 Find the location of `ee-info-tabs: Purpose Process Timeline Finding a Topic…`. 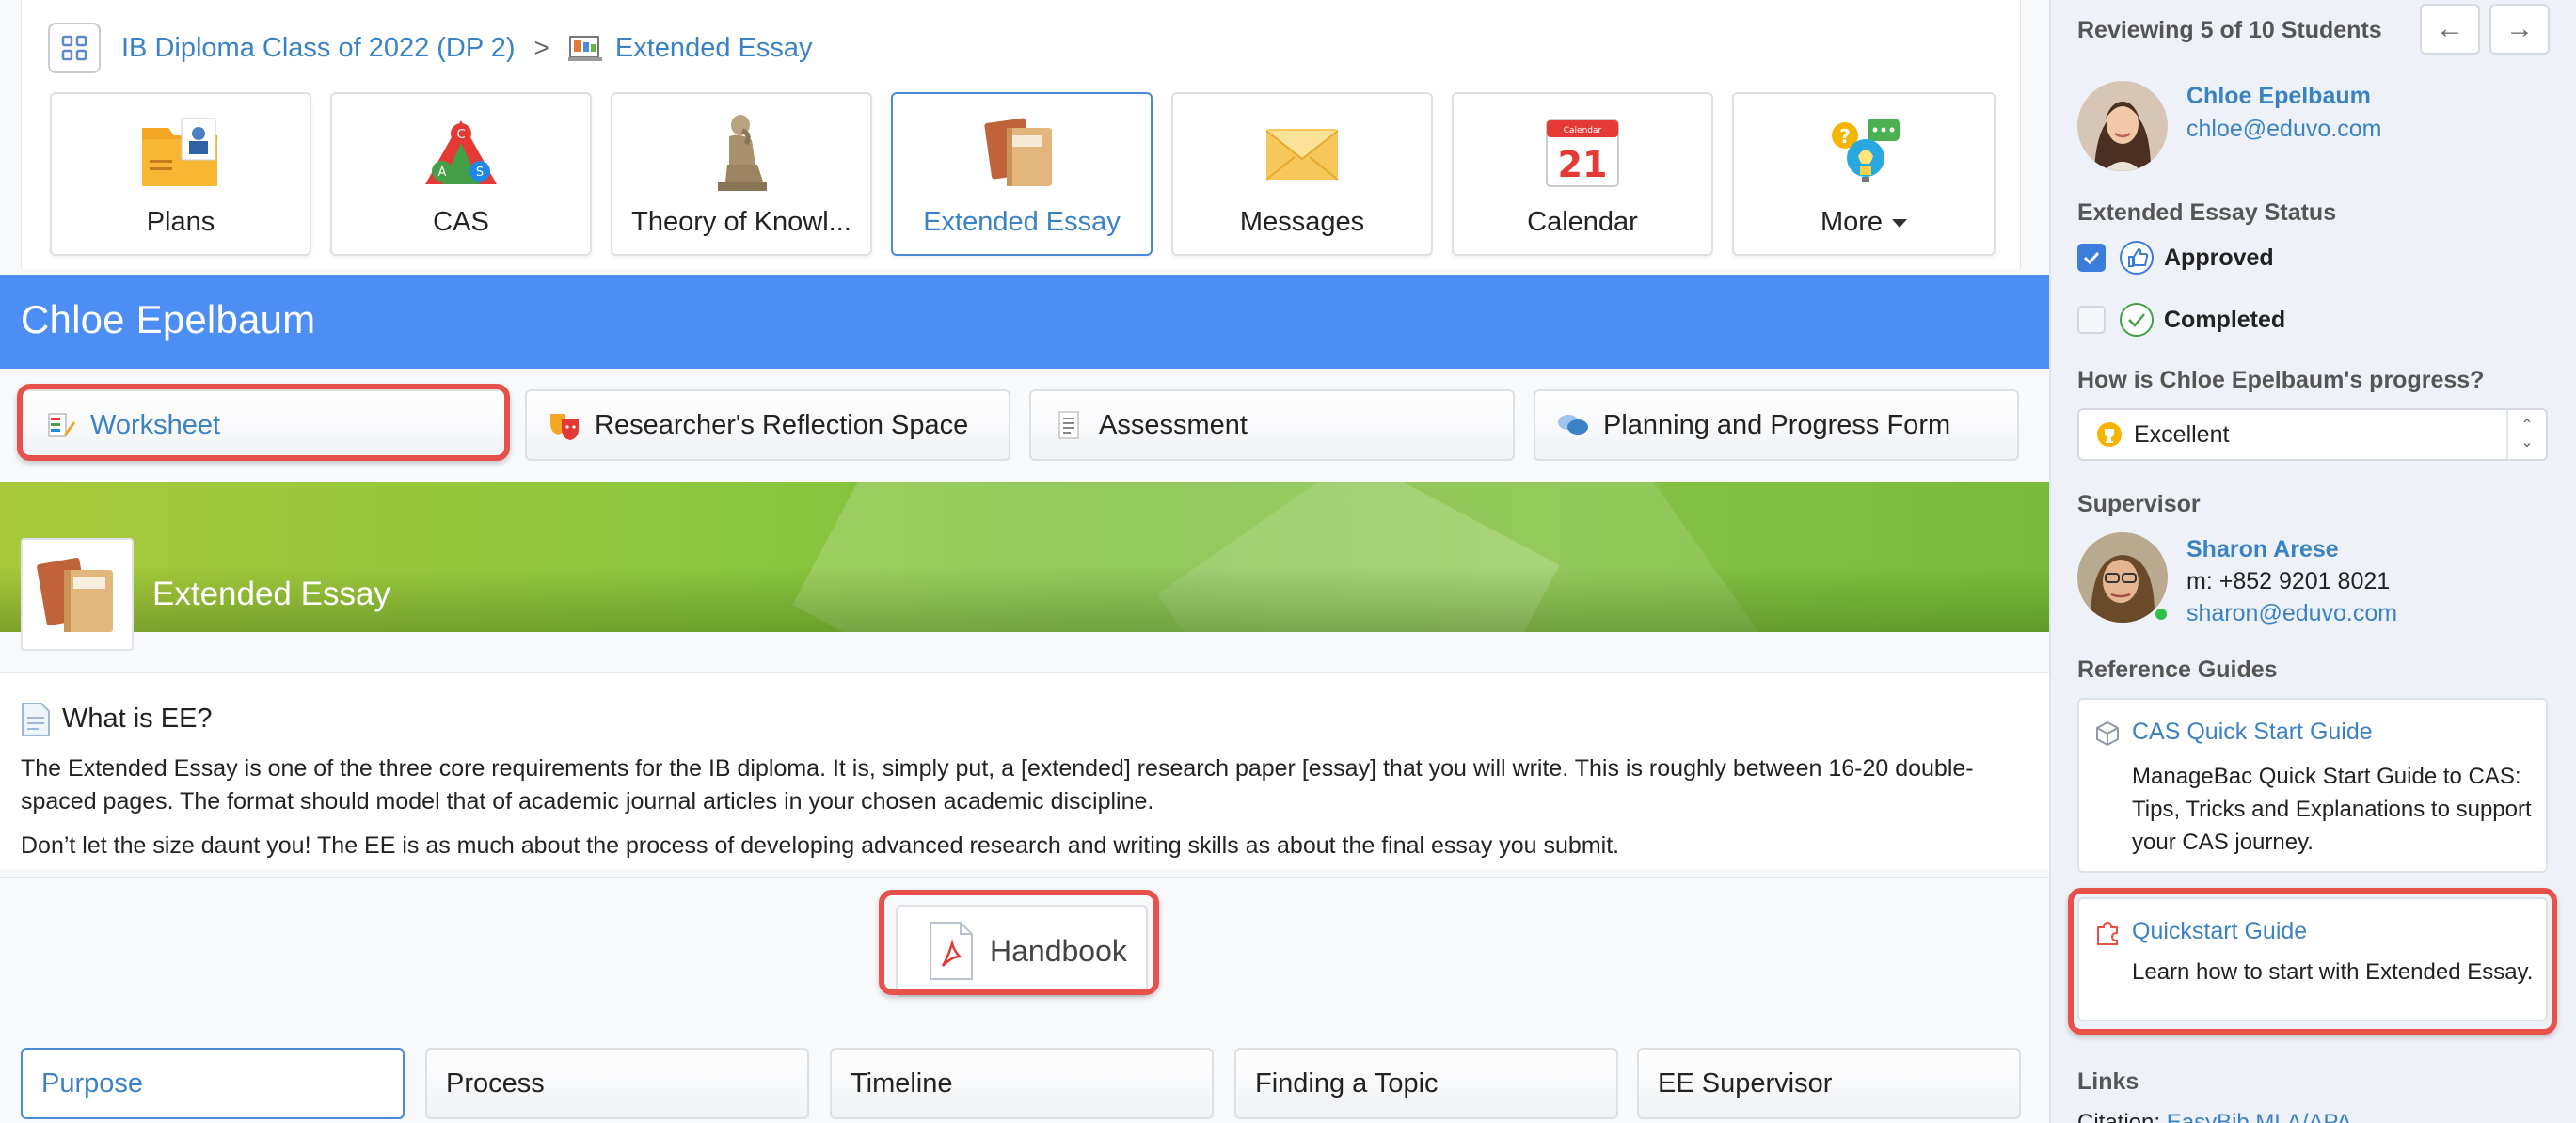

ee-info-tabs: Purpose Process Timeline Finding a Topic… is located at coordinates (1021, 1083).